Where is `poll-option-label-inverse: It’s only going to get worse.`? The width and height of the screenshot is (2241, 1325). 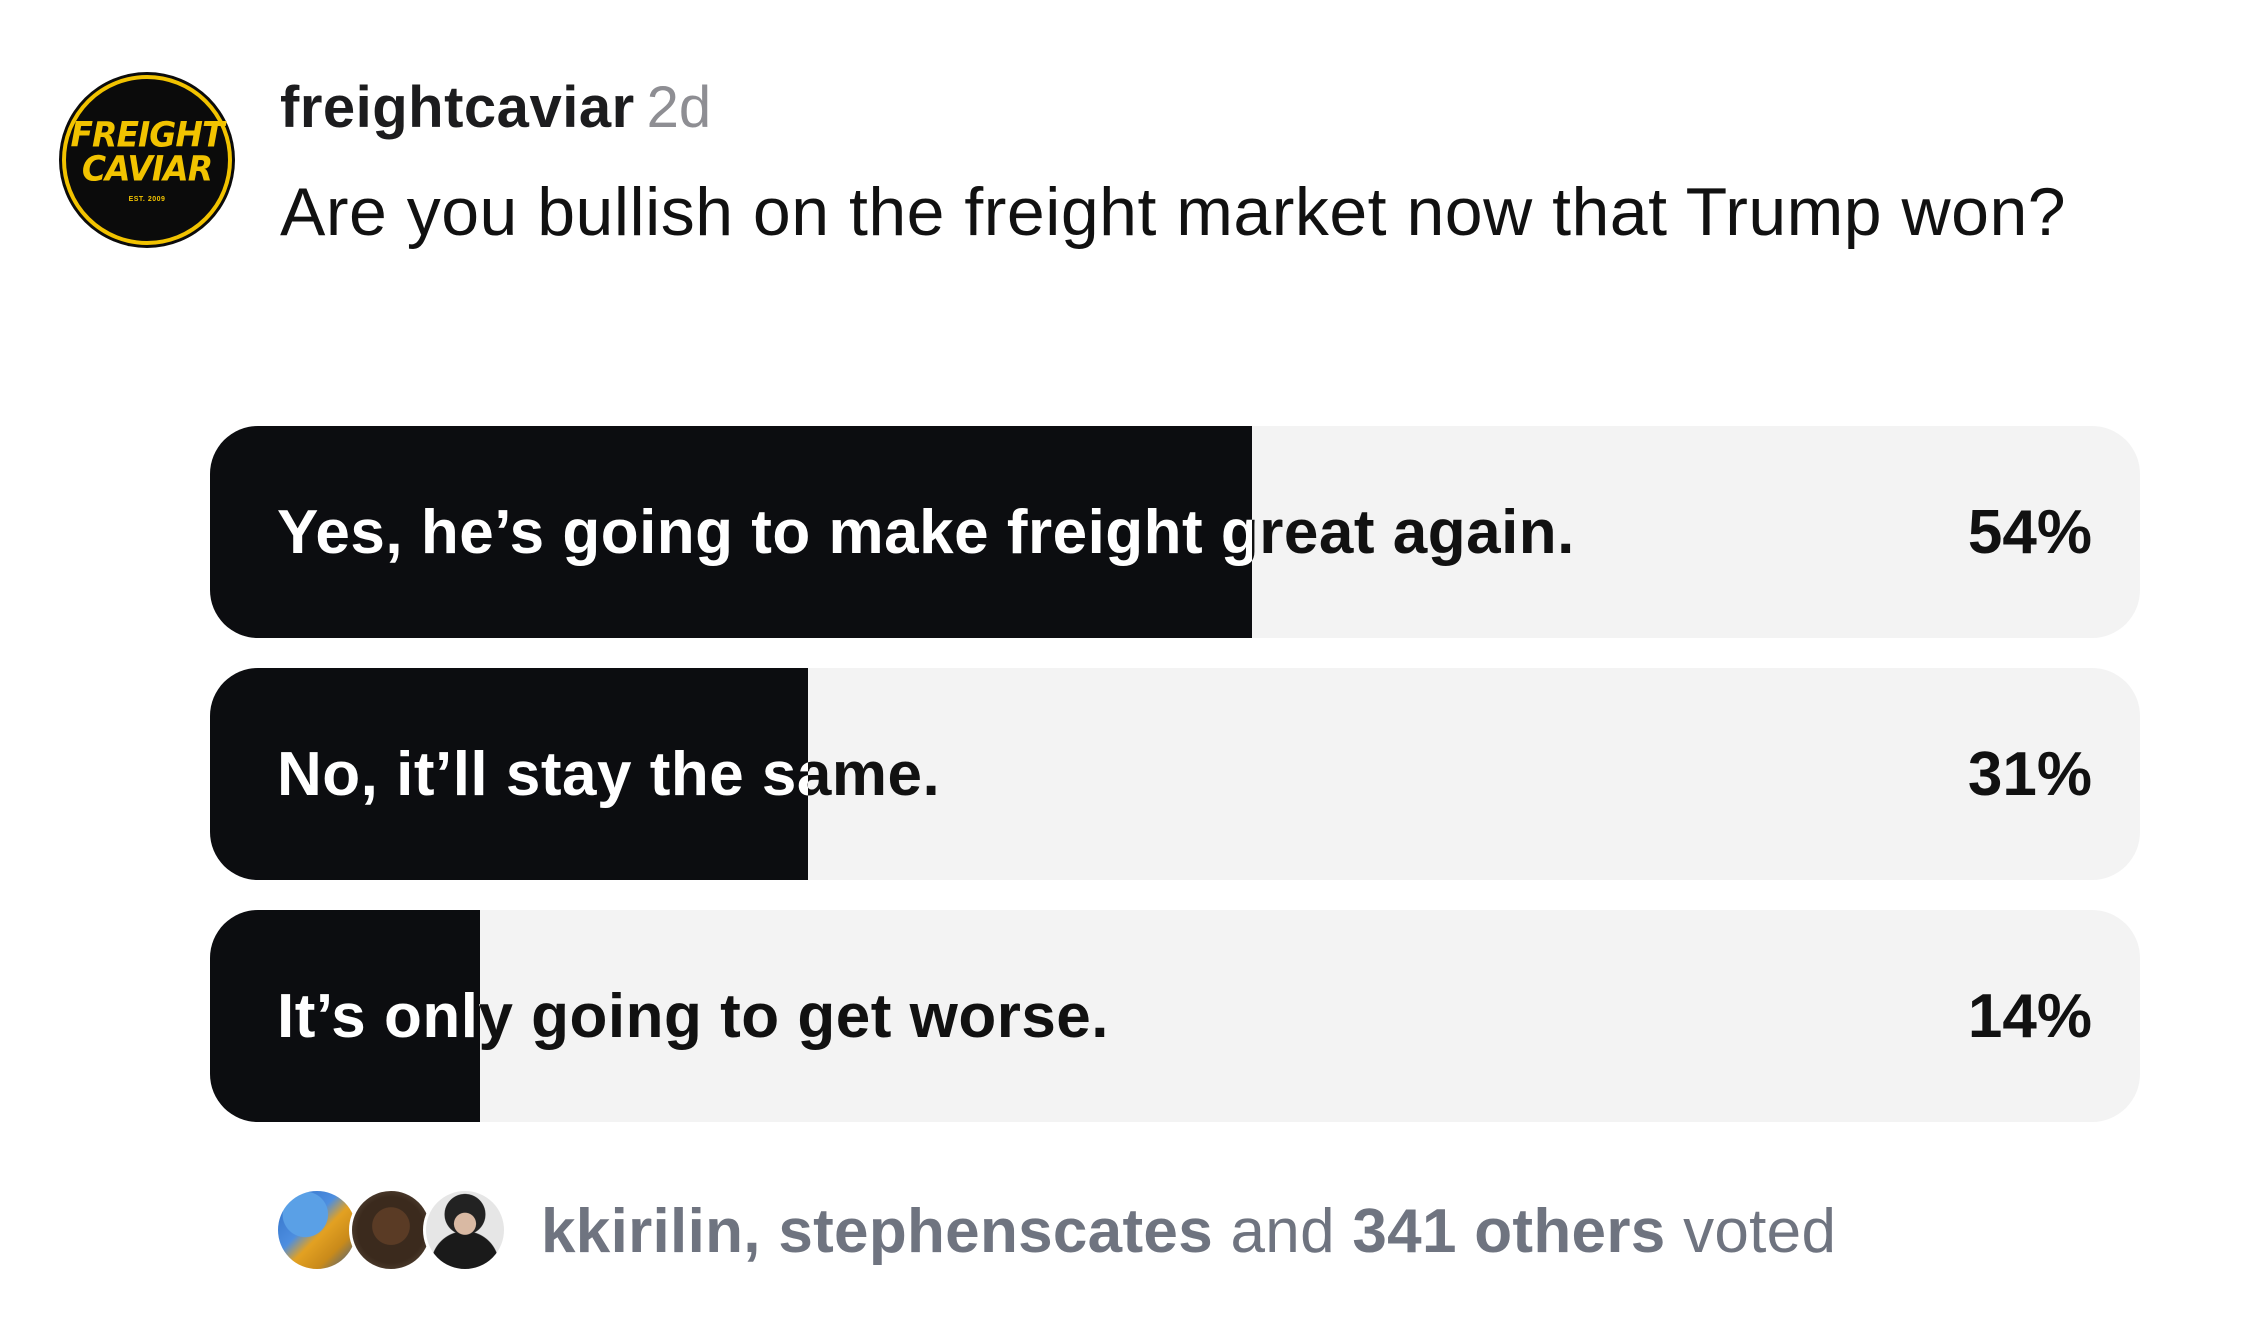
poll-option-label-inverse: It’s only going to get worse. is located at coordinates (378, 1016).